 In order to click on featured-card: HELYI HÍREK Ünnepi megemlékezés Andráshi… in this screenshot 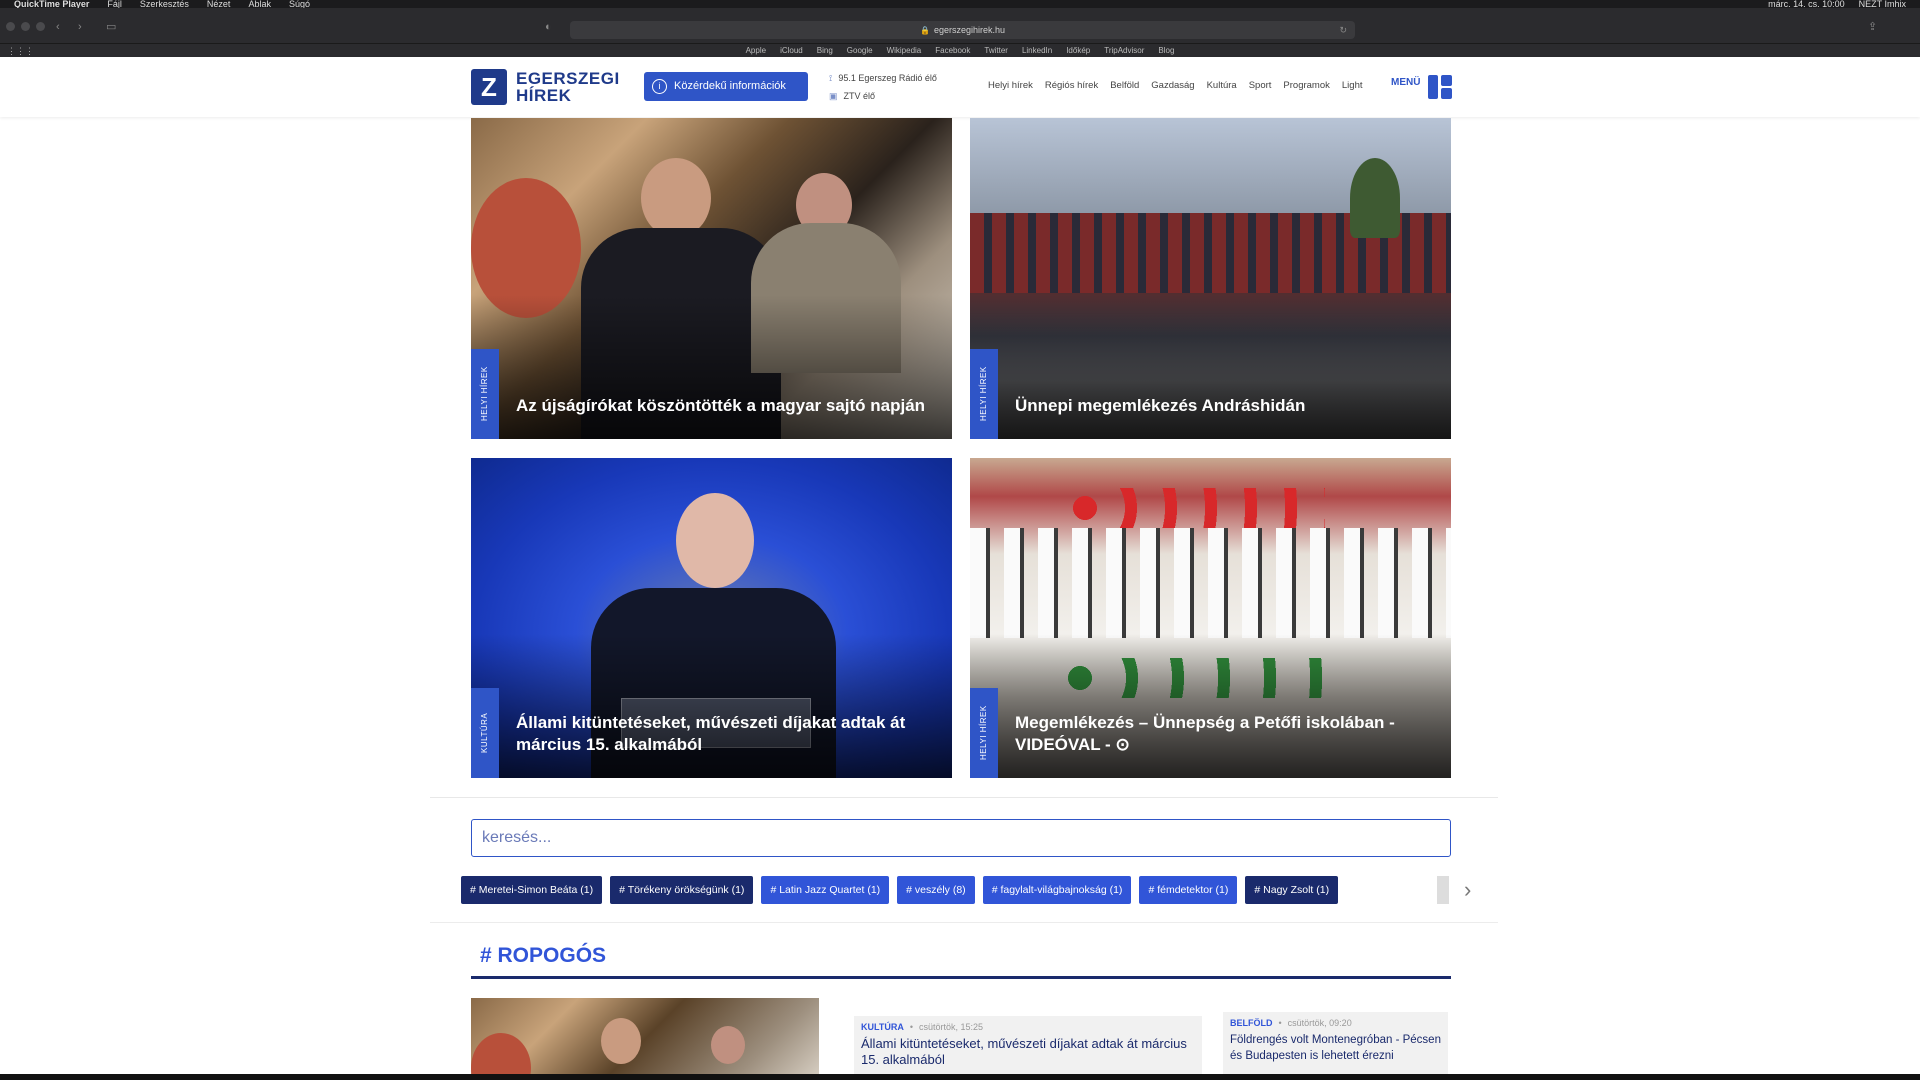, I will do `click(1210, 278)`.